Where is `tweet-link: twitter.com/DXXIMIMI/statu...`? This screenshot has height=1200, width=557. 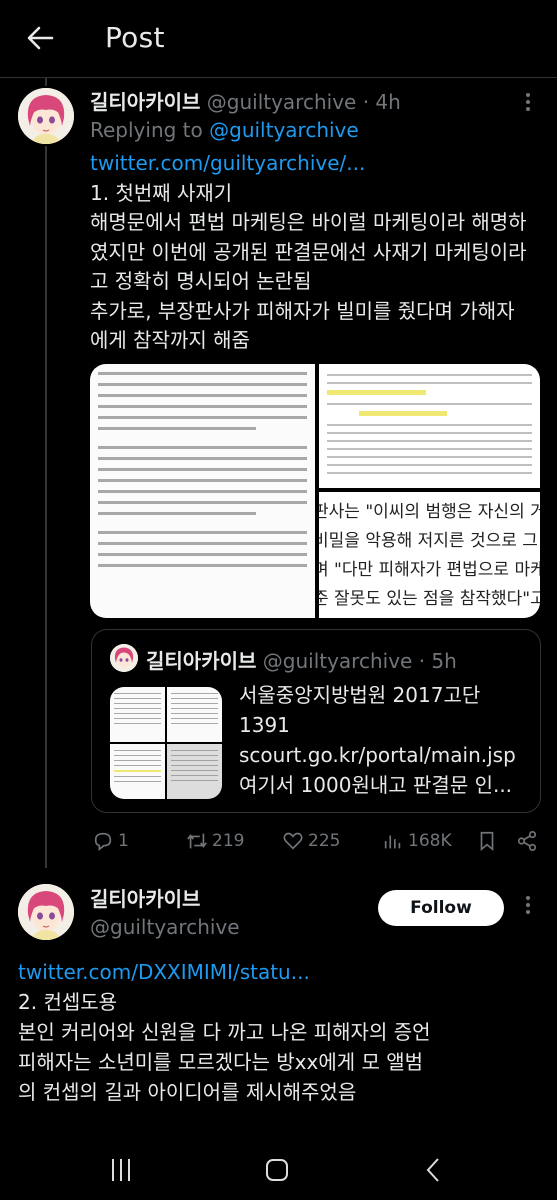 tweet-link: twitter.com/DXXIMIMI/statu... is located at coordinates (224, 972).